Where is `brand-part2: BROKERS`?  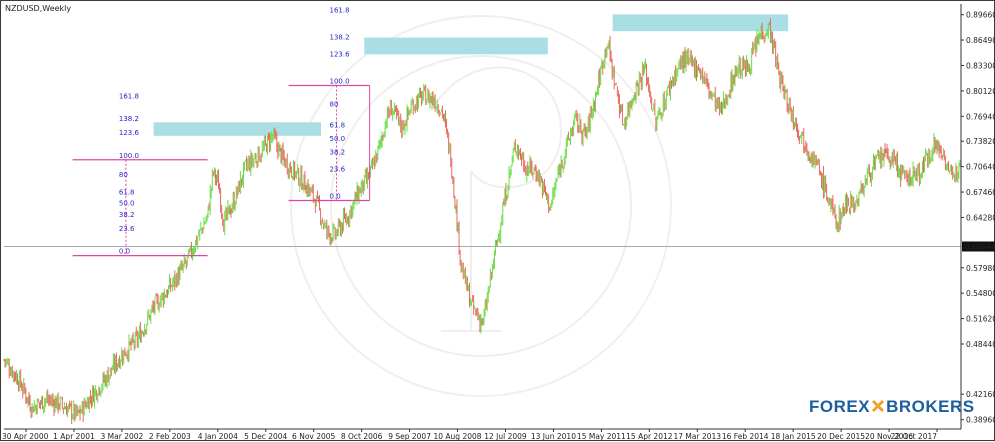
brand-part2: BROKERS is located at coordinates (930, 406).